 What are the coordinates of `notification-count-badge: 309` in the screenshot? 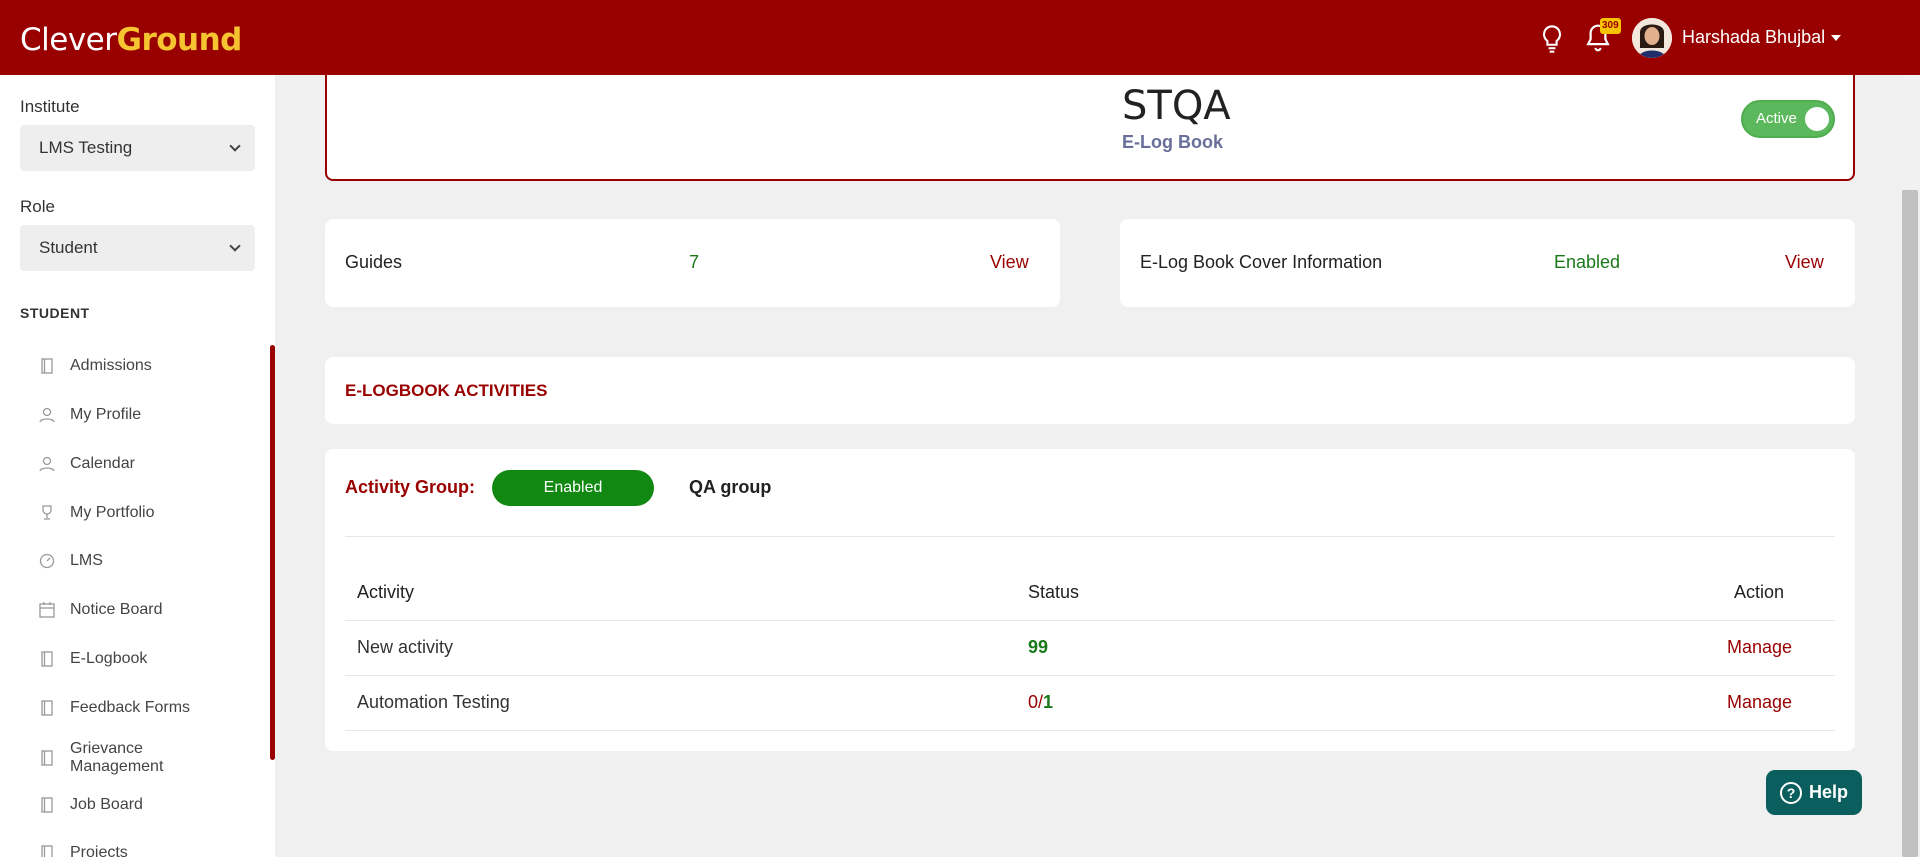 It's located at (1610, 26).